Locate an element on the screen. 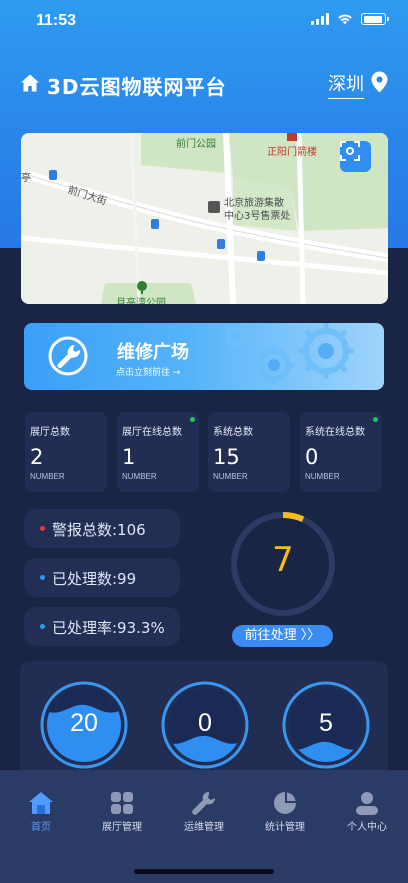 The image size is (408, 883). stat-label: 展厅在线总数 is located at coordinates (152, 432).